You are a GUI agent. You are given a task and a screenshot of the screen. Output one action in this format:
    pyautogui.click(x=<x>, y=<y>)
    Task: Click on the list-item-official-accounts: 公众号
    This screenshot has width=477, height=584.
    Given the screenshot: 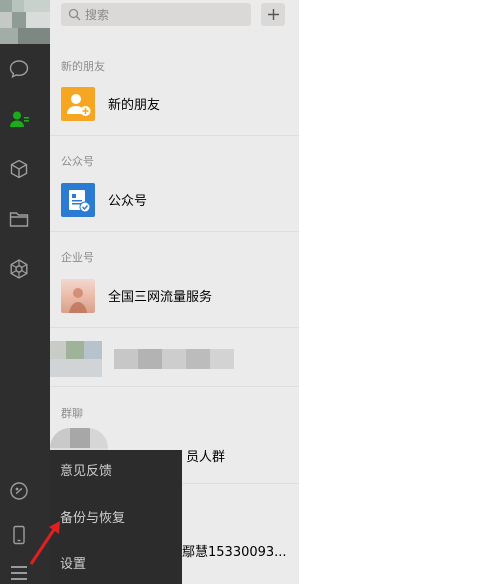 What is the action you would take?
    pyautogui.click(x=174, y=200)
    